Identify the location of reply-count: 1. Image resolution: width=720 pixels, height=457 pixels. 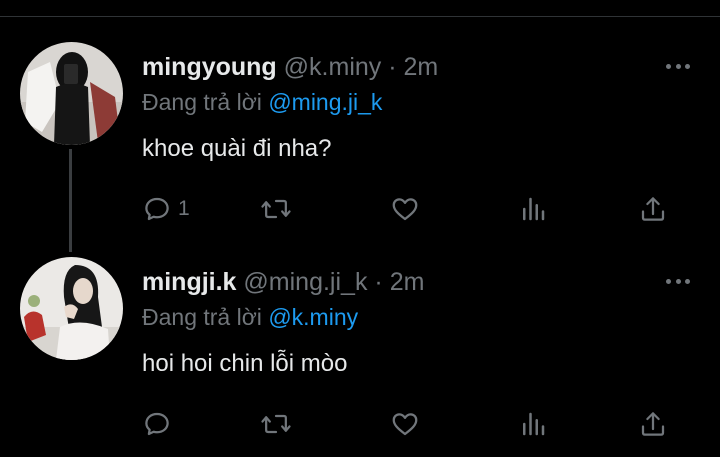
(184, 208).